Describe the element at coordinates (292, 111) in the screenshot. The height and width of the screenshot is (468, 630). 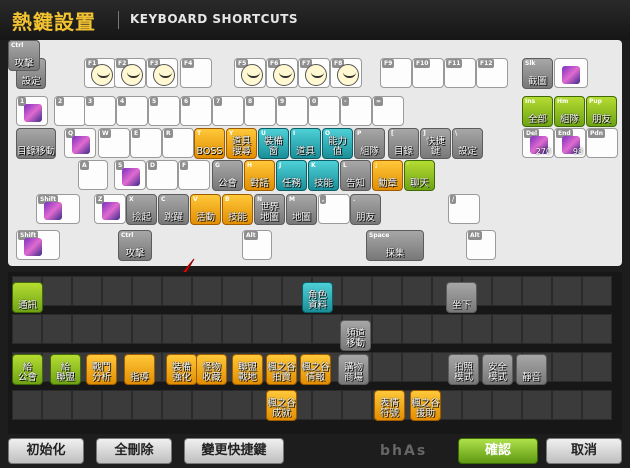
I see `key-slot-9-23: 9` at that location.